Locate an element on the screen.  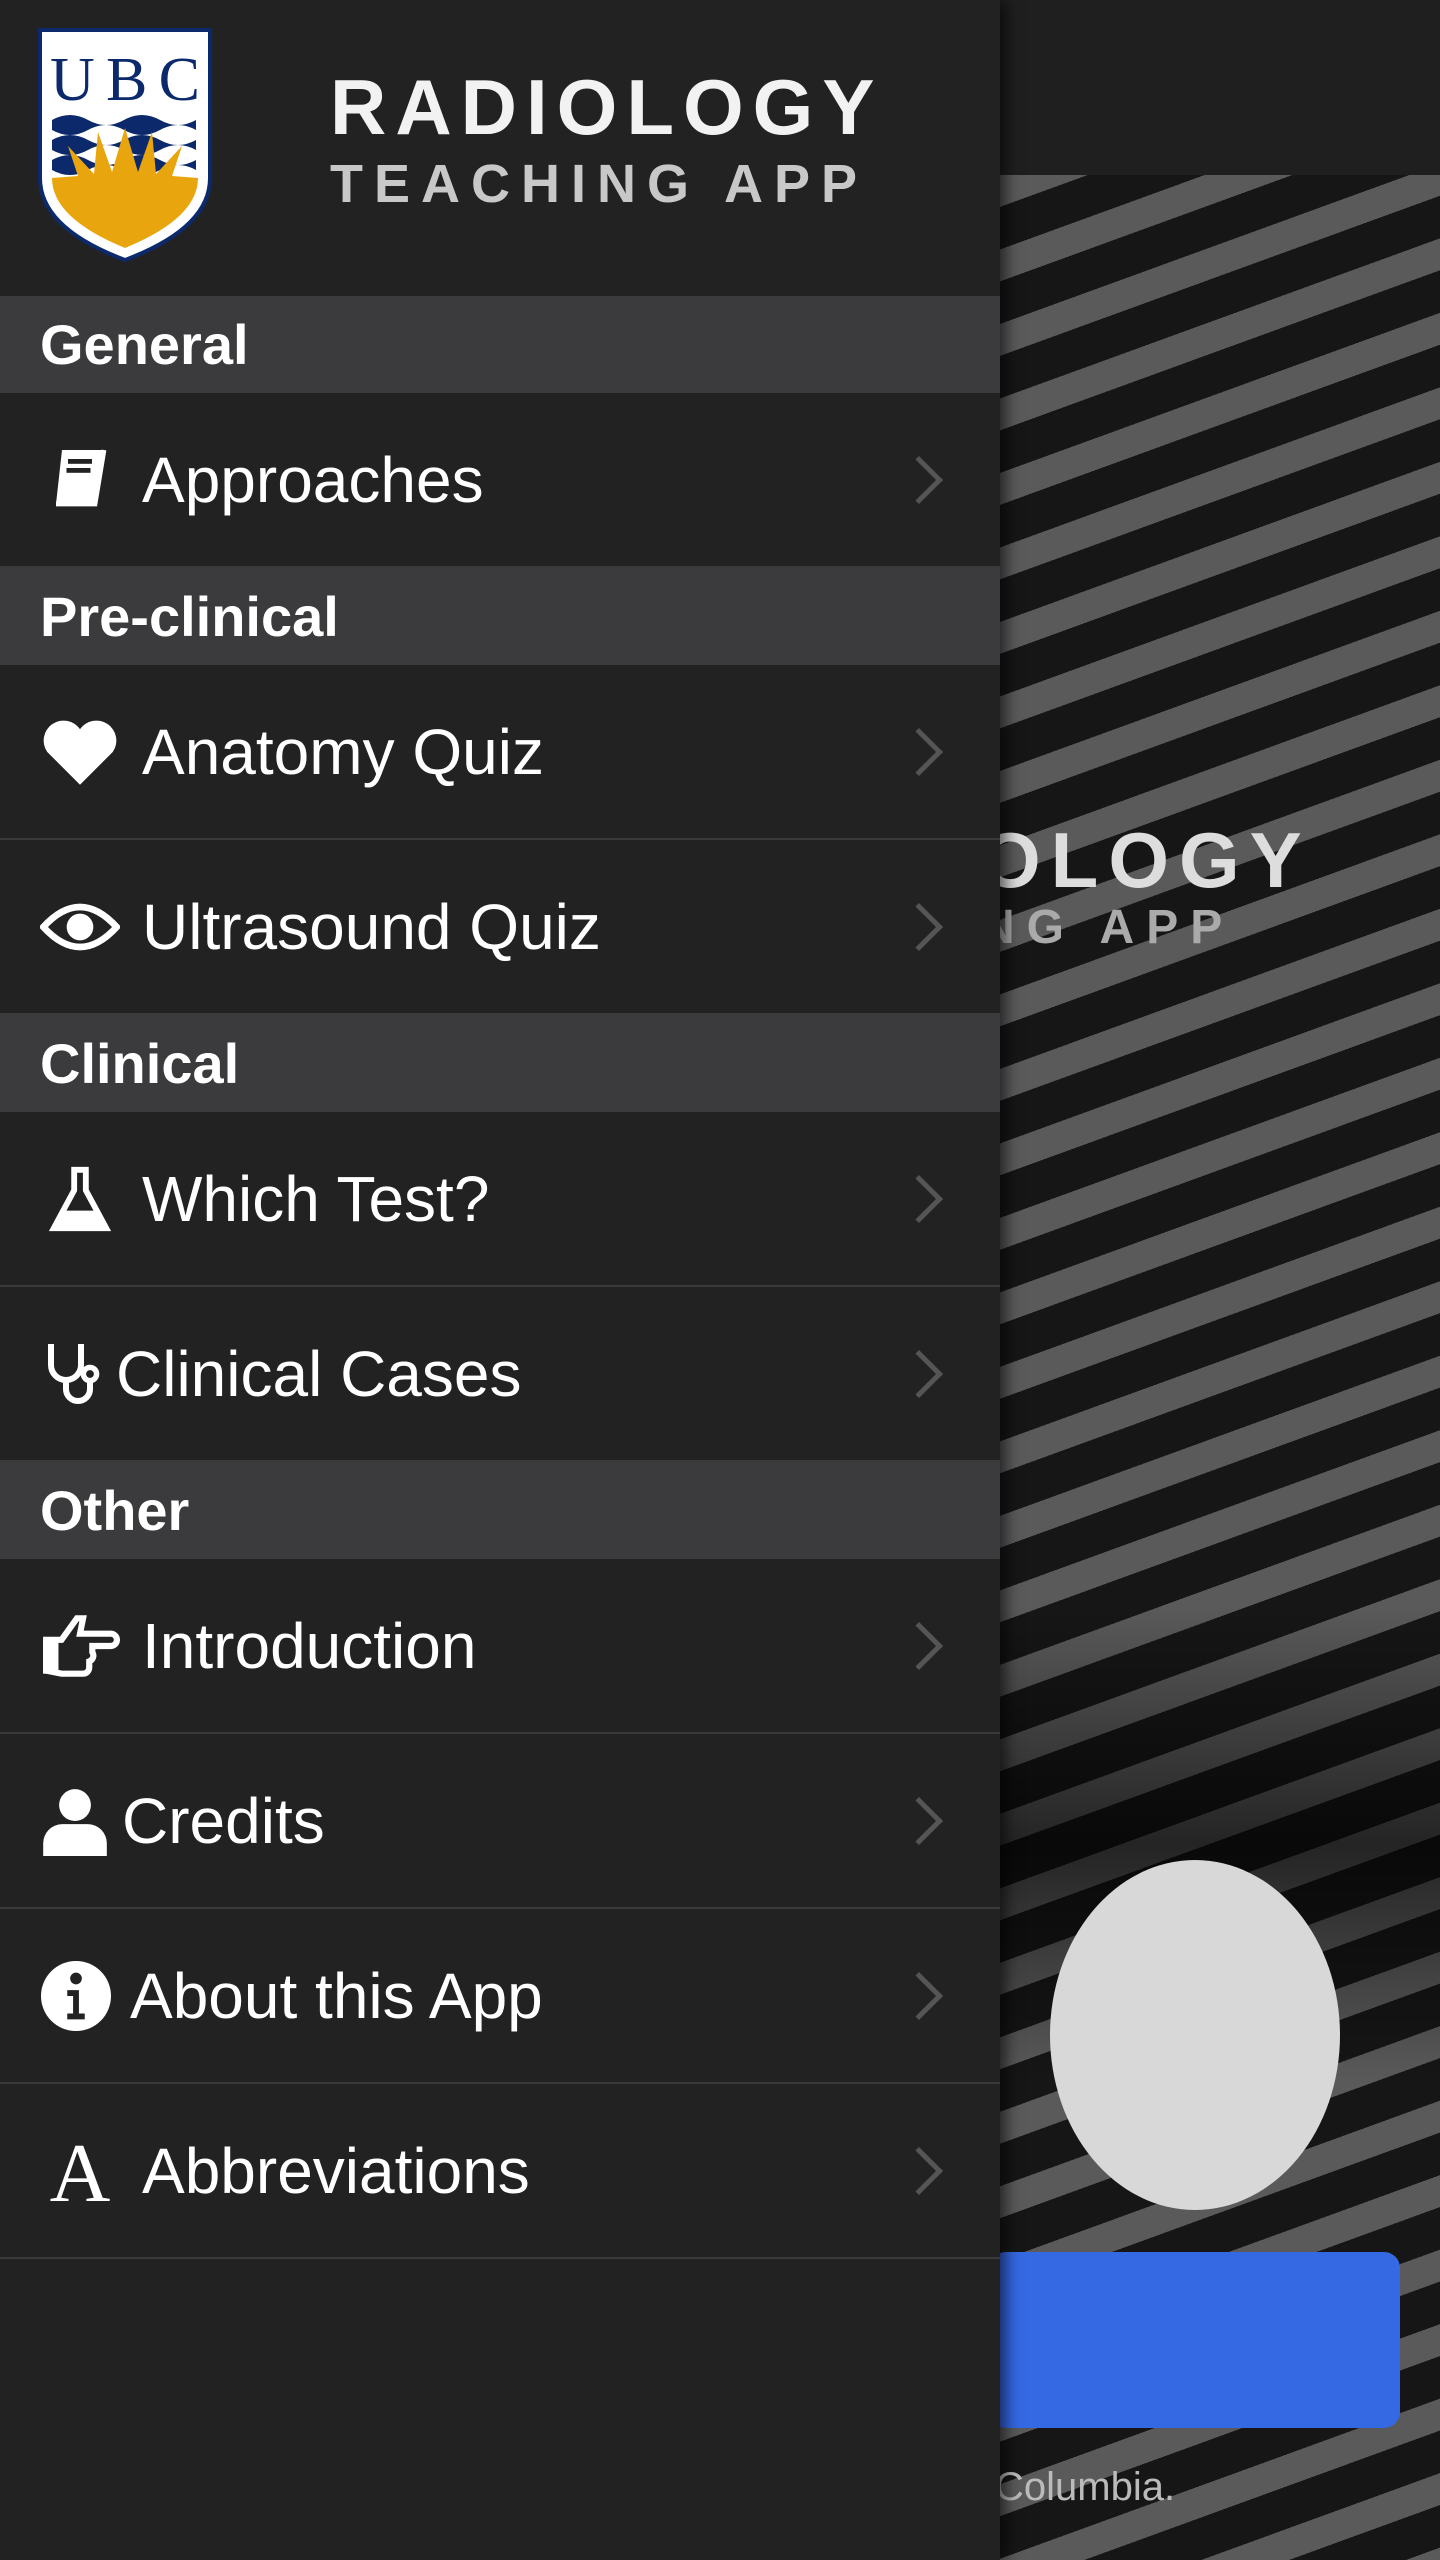
font-icon: A is located at coordinates (80, 2171).